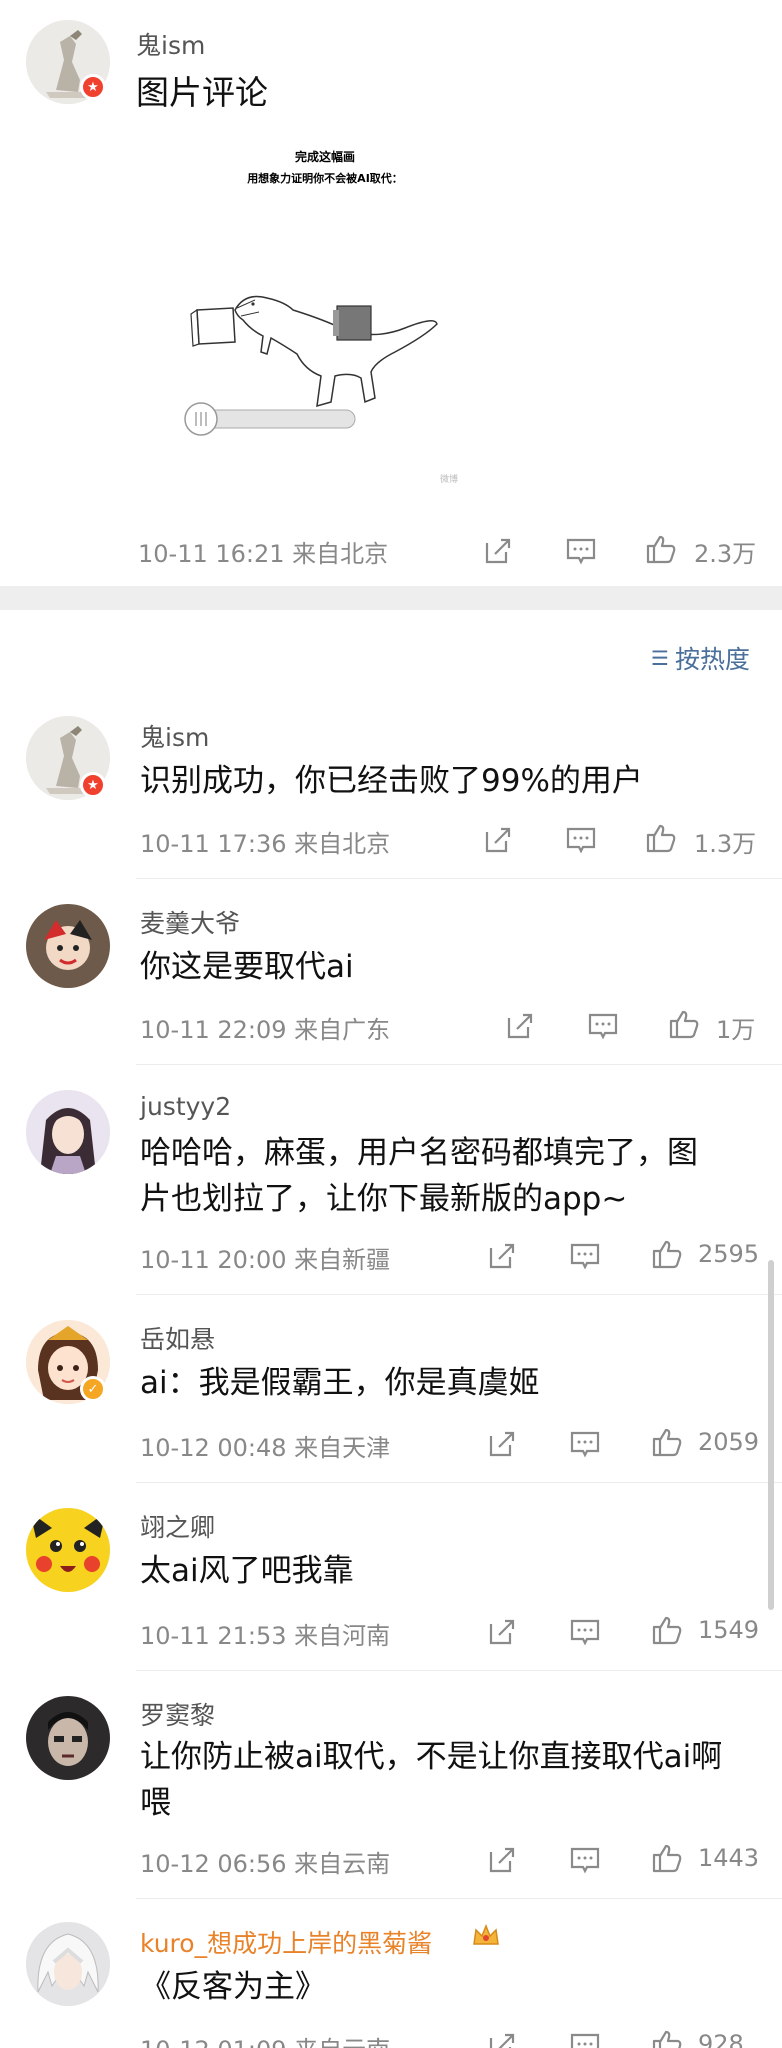  What do you see at coordinates (729, 1630) in the screenshot?
I see `comment-like-count: 1549` at bounding box center [729, 1630].